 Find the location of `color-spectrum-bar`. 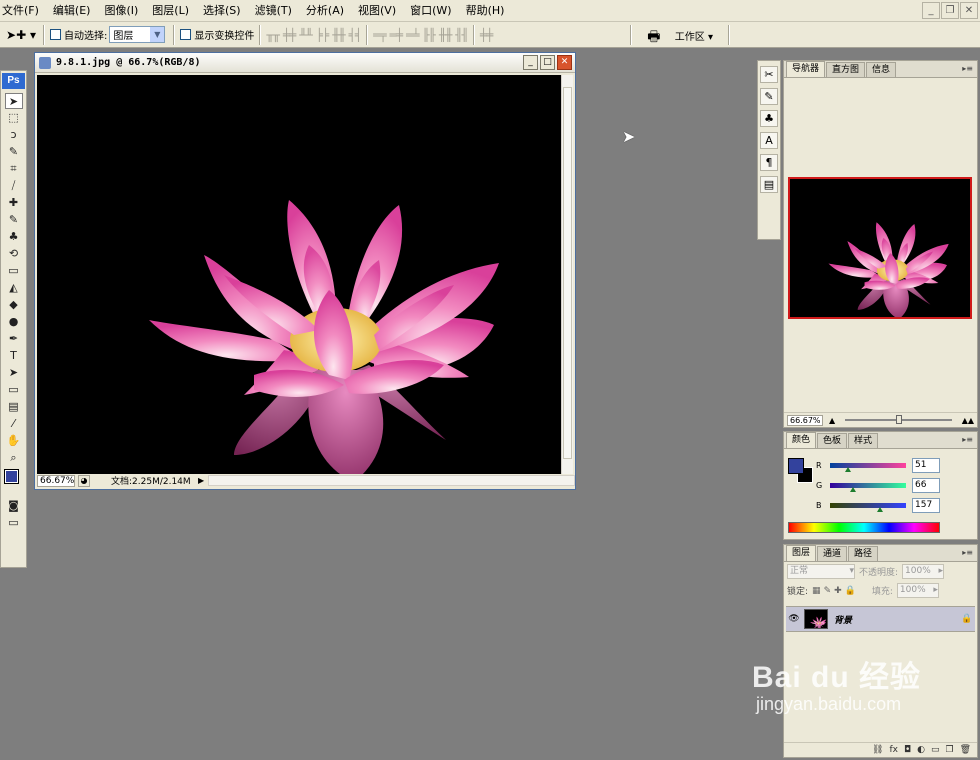

color-spectrum-bar is located at coordinates (864, 527).